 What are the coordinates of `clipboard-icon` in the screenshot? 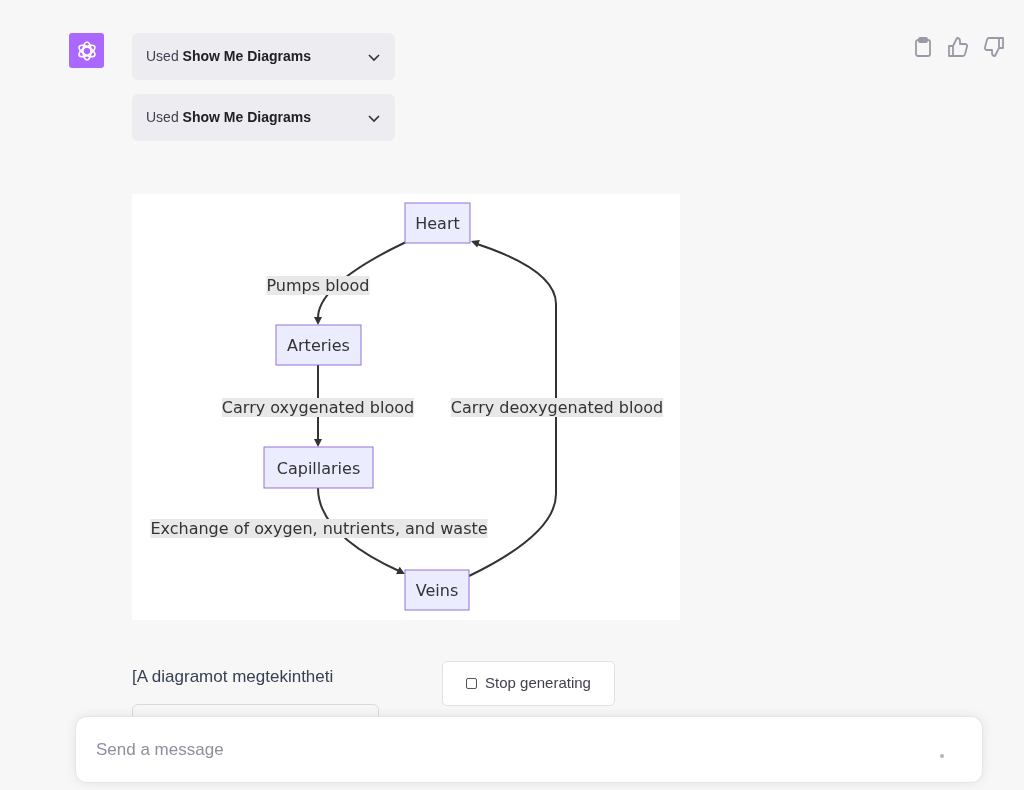 It's located at (923, 47).